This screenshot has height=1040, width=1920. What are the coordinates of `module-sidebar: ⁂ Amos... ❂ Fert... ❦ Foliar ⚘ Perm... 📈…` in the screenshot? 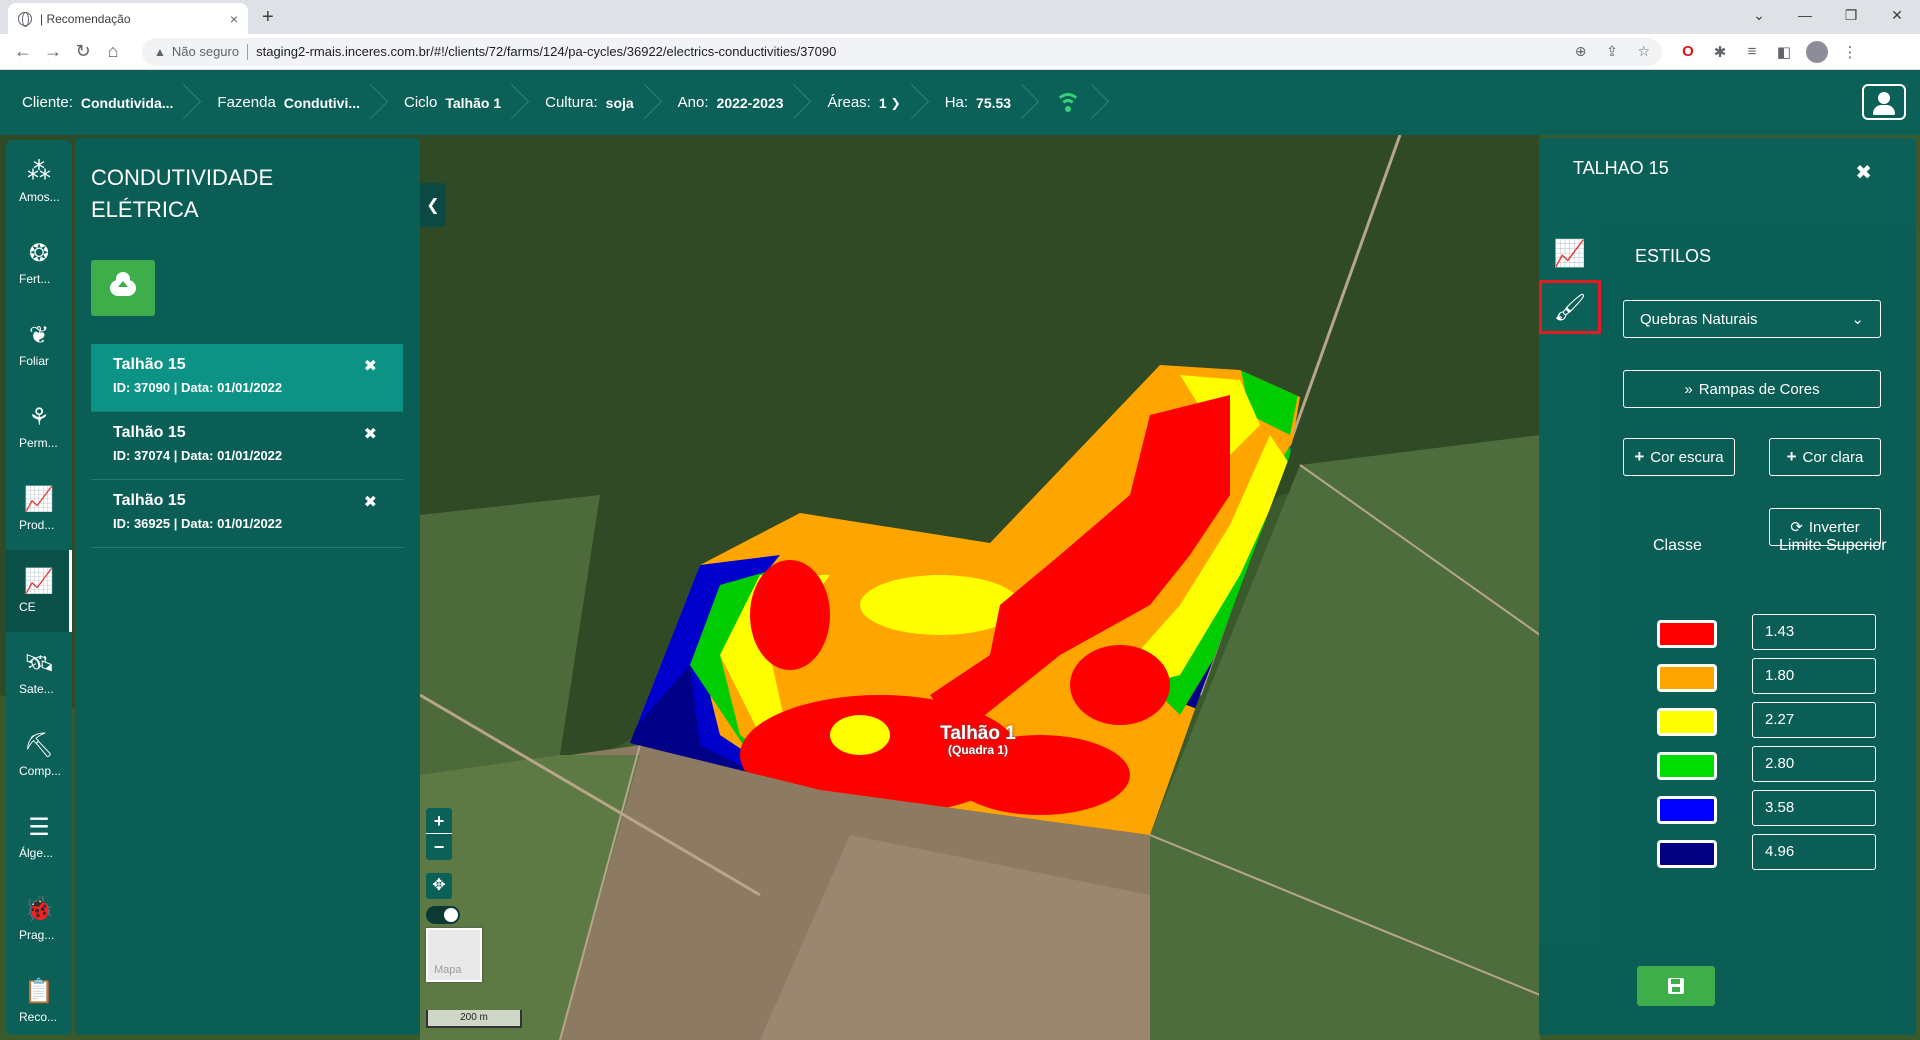 It's located at (39, 587).